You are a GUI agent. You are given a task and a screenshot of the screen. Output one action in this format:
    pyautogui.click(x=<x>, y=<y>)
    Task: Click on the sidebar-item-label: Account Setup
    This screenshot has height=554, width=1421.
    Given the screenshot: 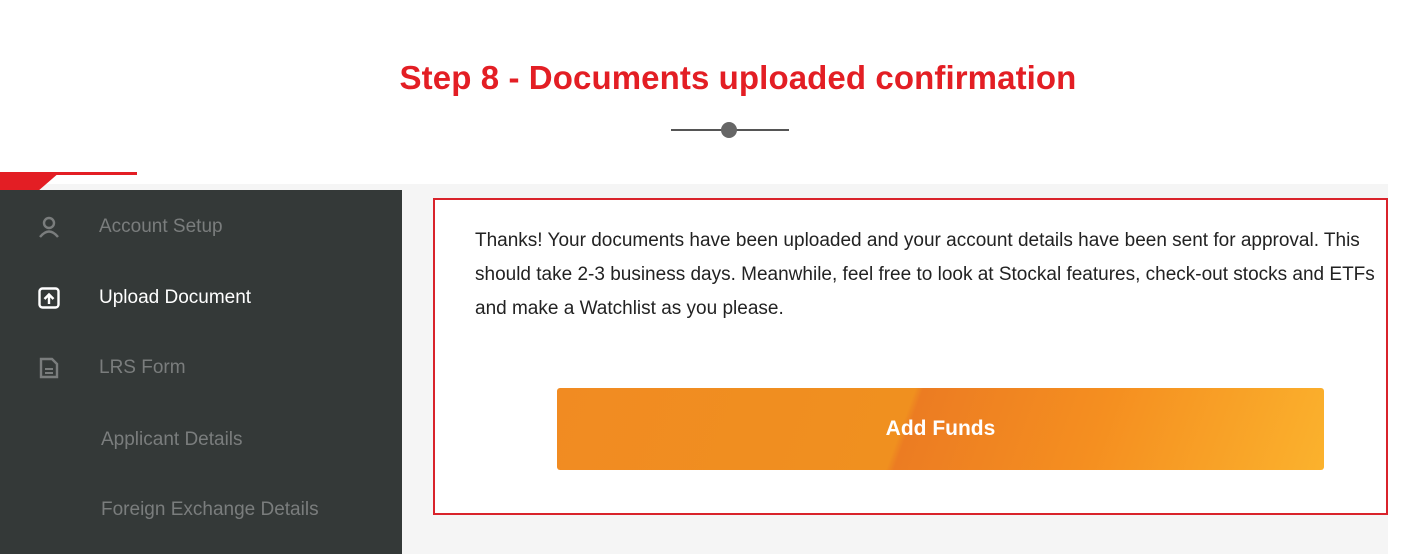 What is the action you would take?
    pyautogui.click(x=161, y=226)
    